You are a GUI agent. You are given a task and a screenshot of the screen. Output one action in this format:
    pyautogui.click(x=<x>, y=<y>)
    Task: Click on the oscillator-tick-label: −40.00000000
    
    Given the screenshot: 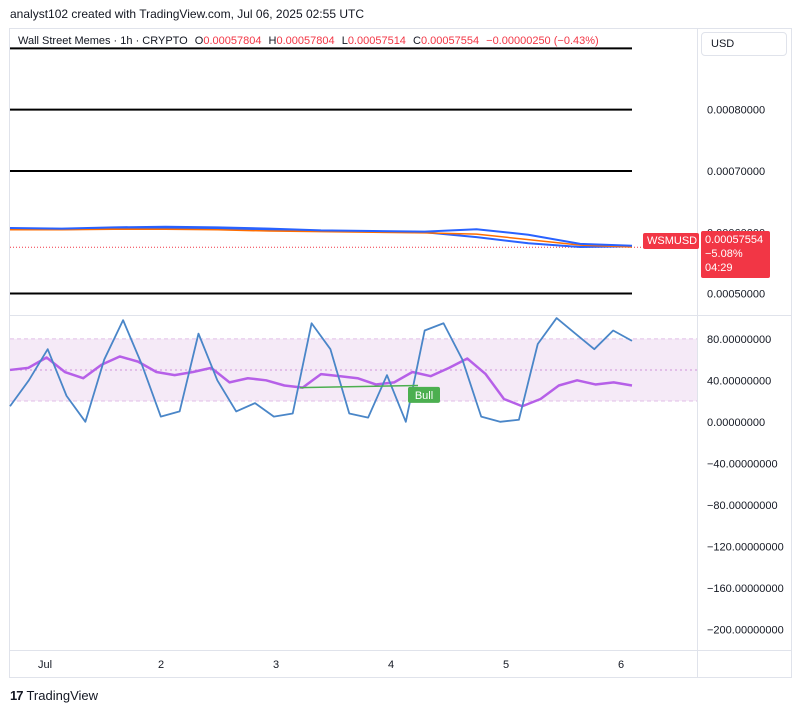 What is the action you would take?
    pyautogui.click(x=742, y=464)
    